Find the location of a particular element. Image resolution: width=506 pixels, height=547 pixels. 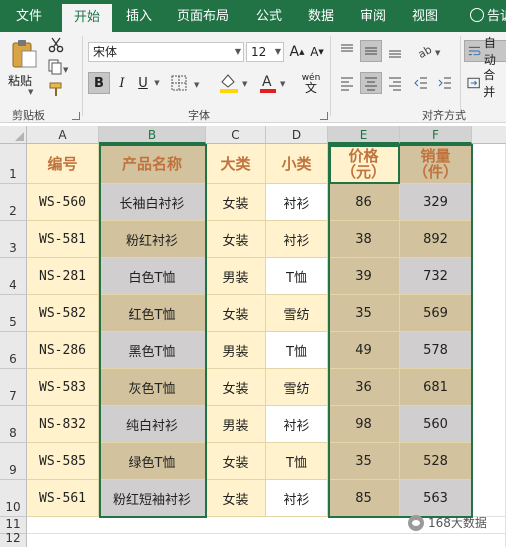

row-header-4: 4 is located at coordinates (13, 276).